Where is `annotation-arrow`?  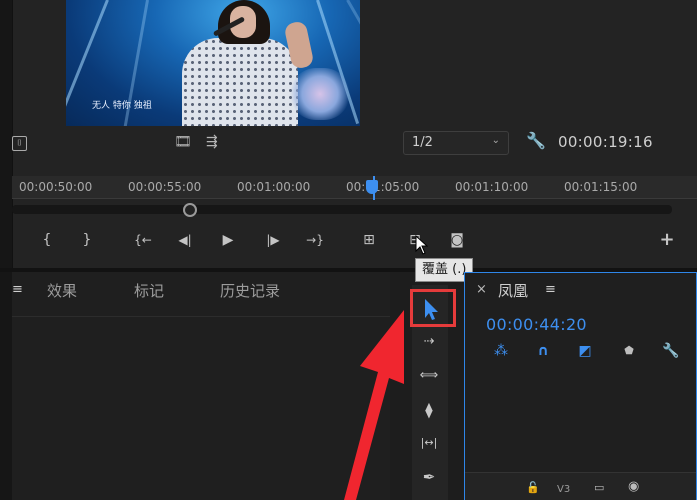 annotation-arrow is located at coordinates (374, 405).